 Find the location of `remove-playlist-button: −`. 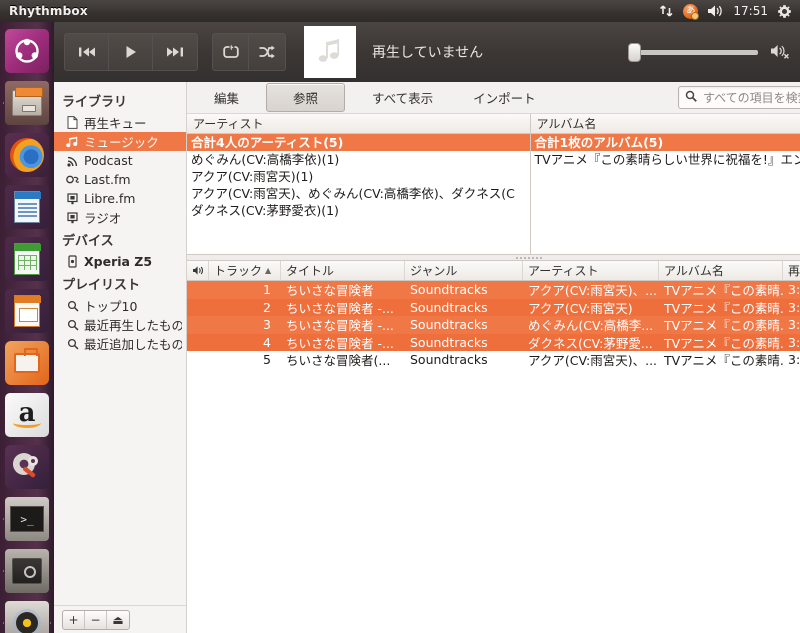

remove-playlist-button: − is located at coordinates (96, 619).